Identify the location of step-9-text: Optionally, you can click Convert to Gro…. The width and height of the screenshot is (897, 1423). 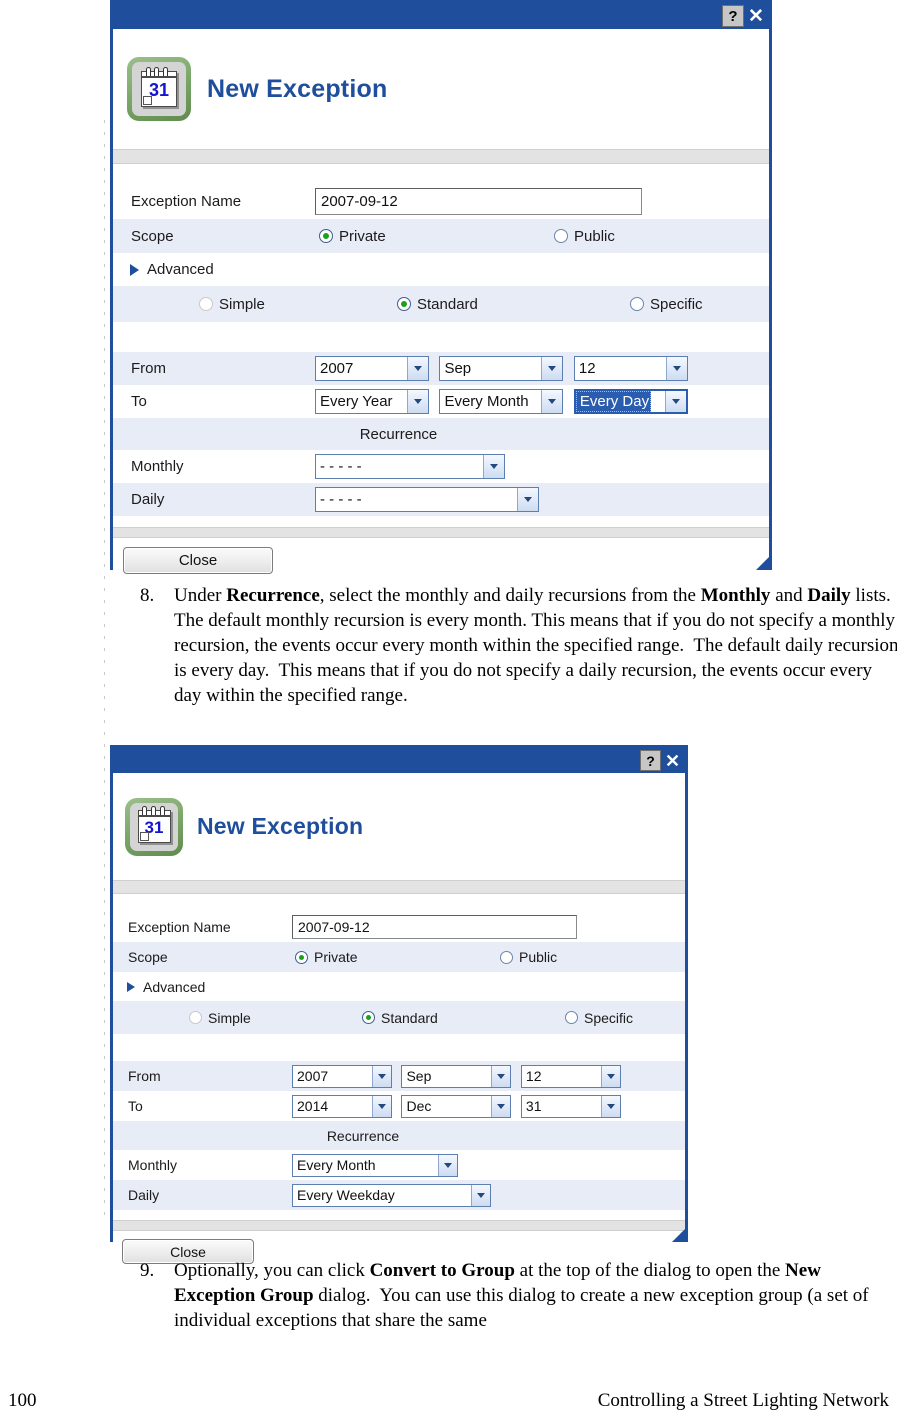
(521, 1295).